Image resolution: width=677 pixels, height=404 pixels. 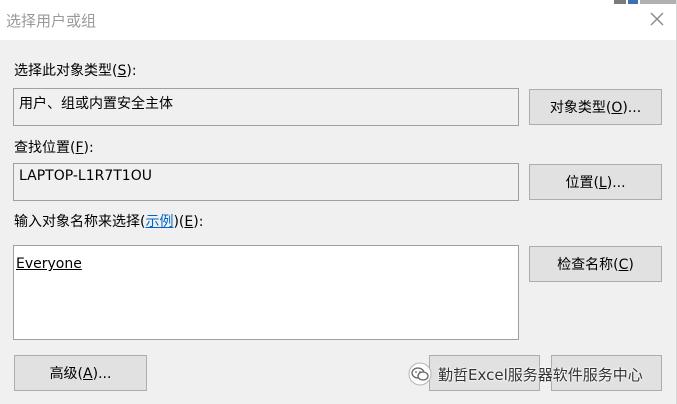 What do you see at coordinates (159, 222) in the screenshot?
I see `examples-link: 示例` at bounding box center [159, 222].